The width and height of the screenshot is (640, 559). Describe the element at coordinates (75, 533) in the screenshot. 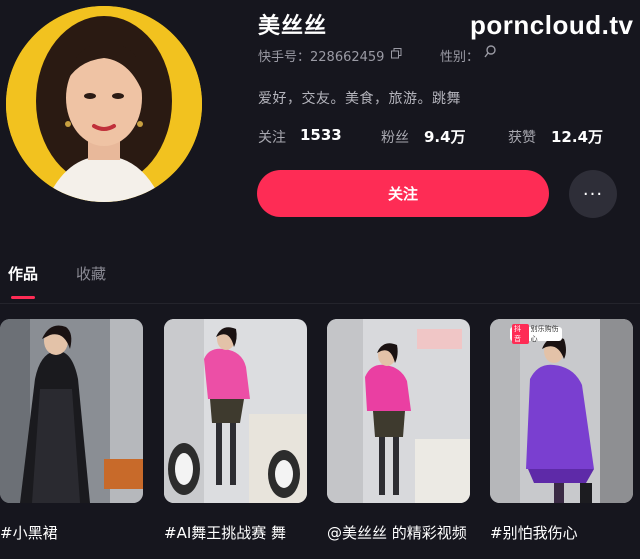

I see `video-caption-1: #小黑裙` at that location.